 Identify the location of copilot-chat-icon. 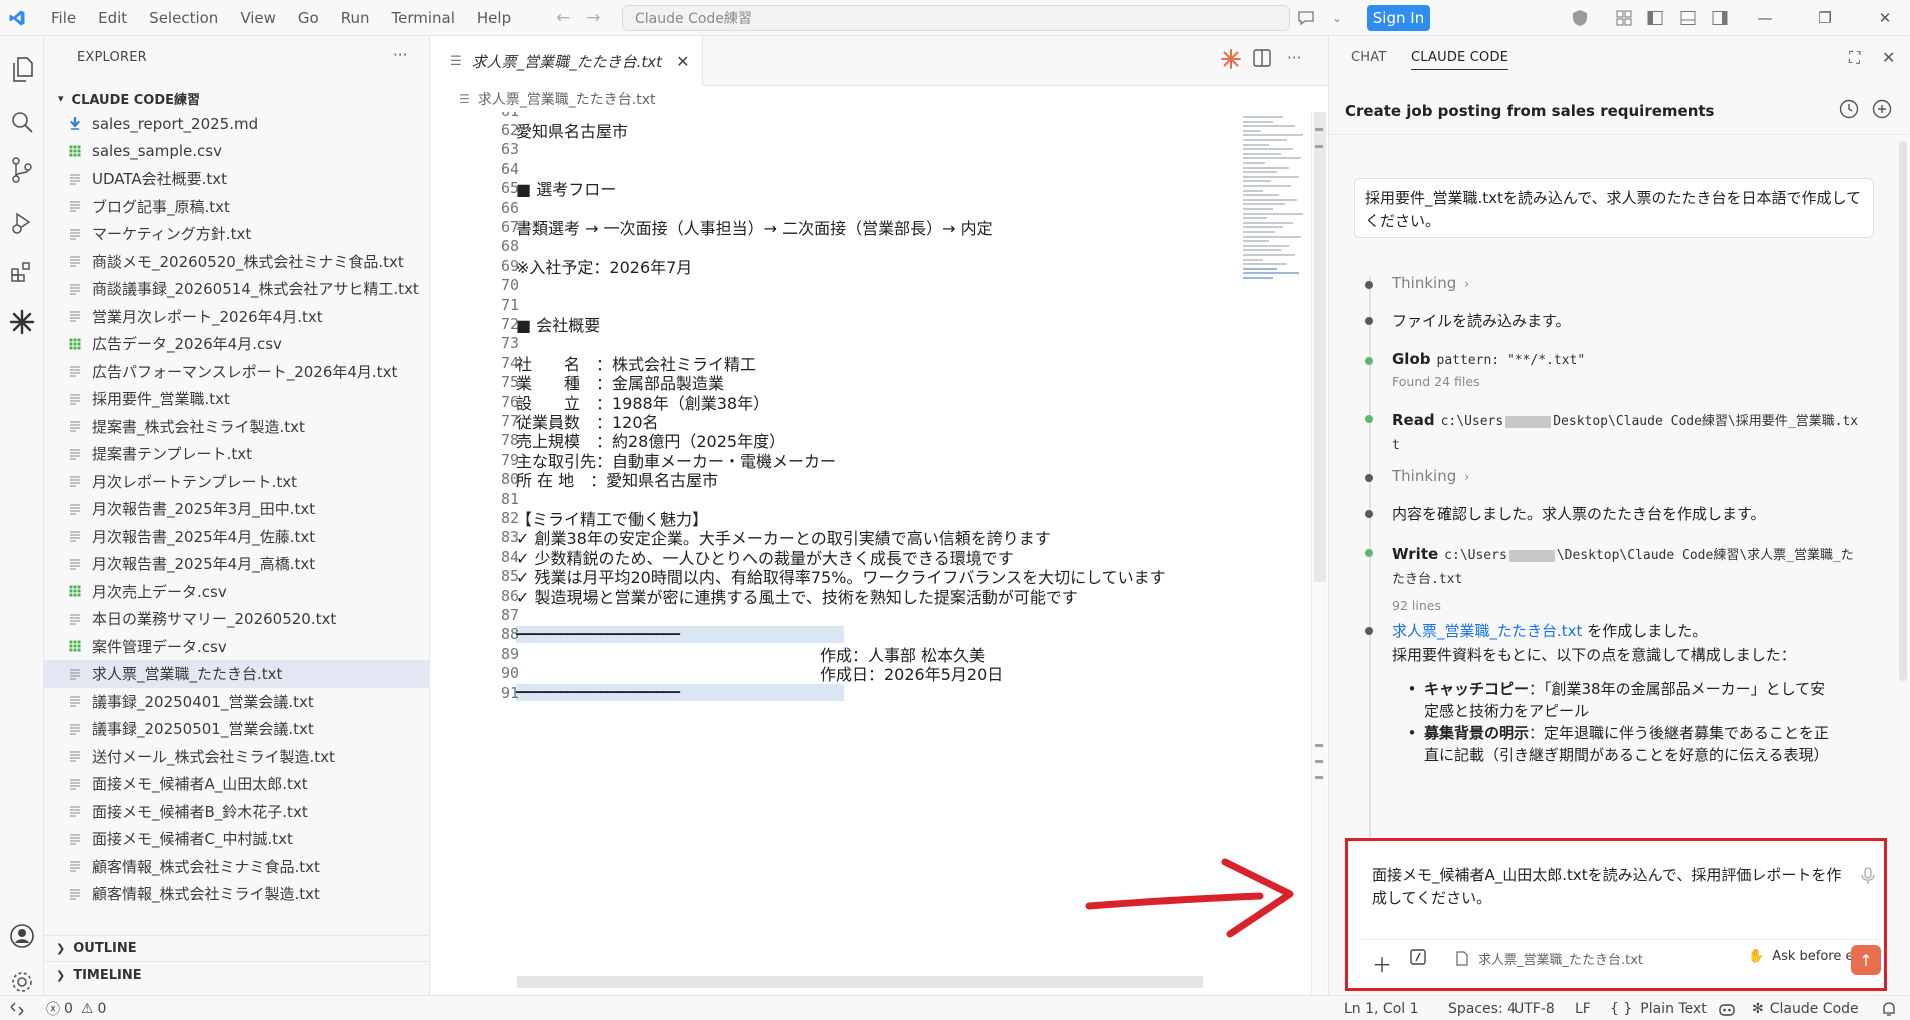
(1306, 18).